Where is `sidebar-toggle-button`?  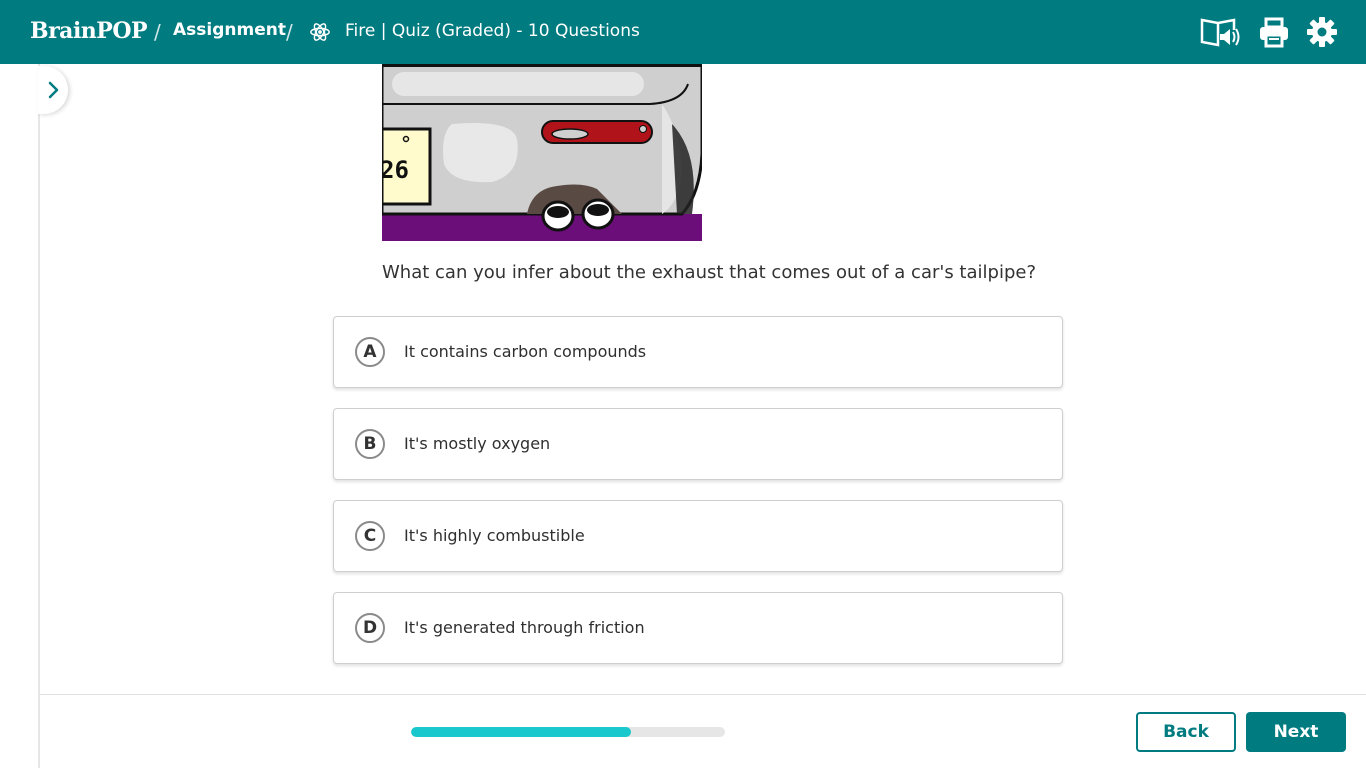
sidebar-toggle-button is located at coordinates (53, 90).